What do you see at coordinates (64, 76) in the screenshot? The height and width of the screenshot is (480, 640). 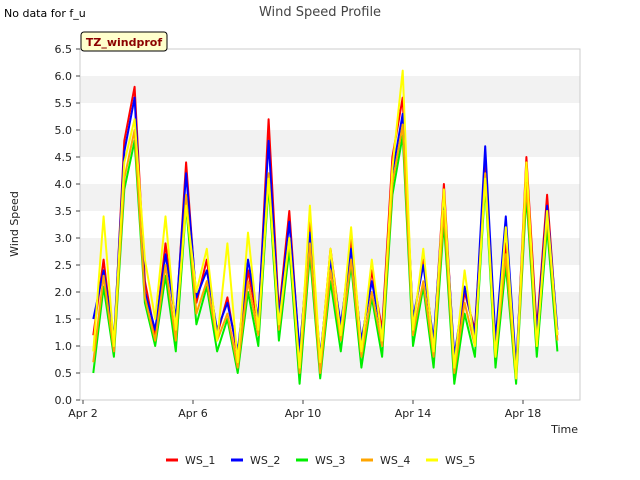 I see `y-tick-label: 6.0` at bounding box center [64, 76].